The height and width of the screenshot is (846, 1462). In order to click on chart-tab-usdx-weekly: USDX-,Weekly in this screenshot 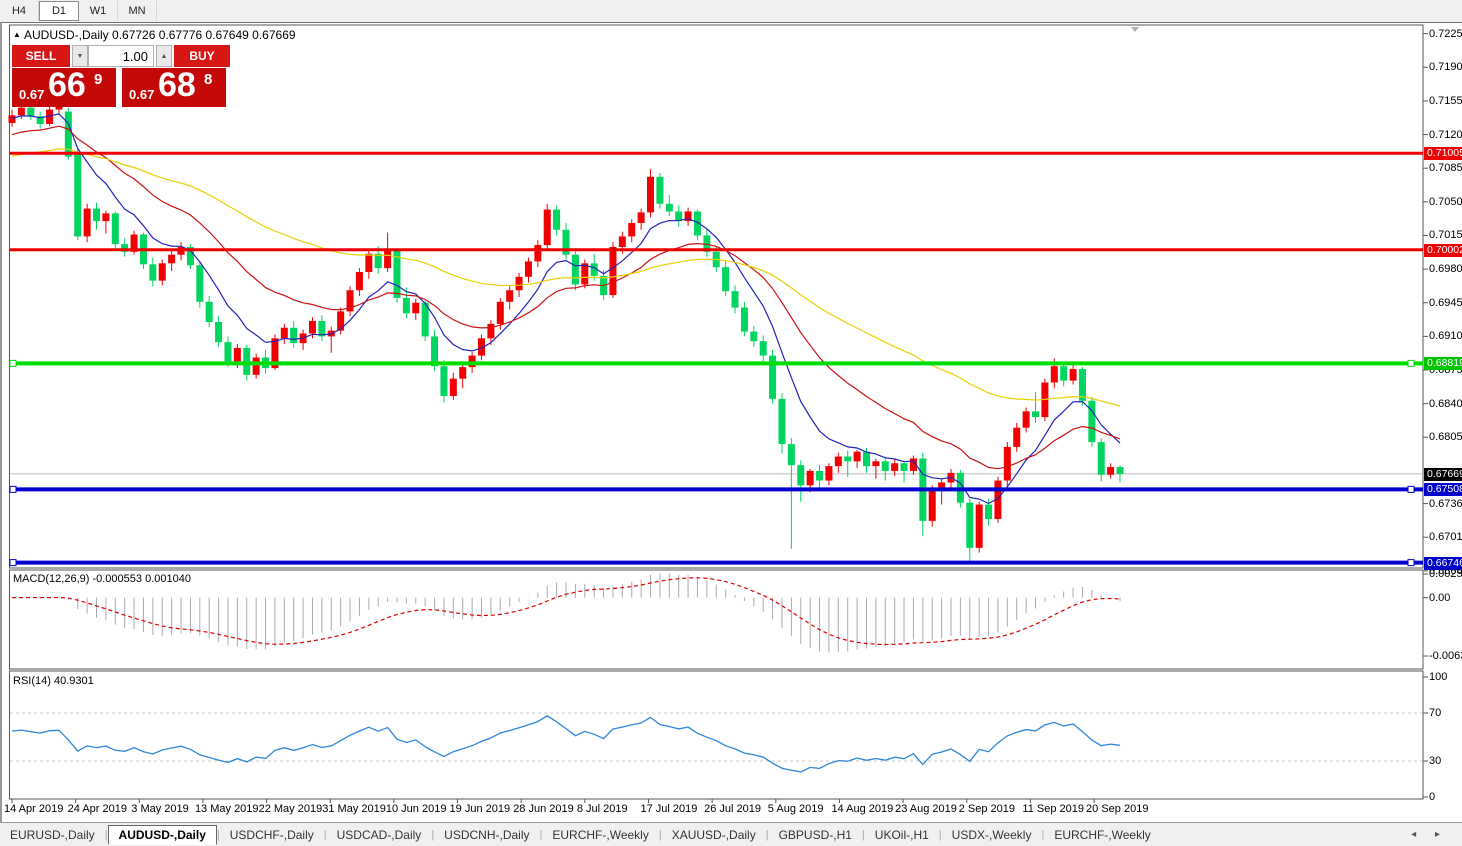, I will do `click(992, 835)`.